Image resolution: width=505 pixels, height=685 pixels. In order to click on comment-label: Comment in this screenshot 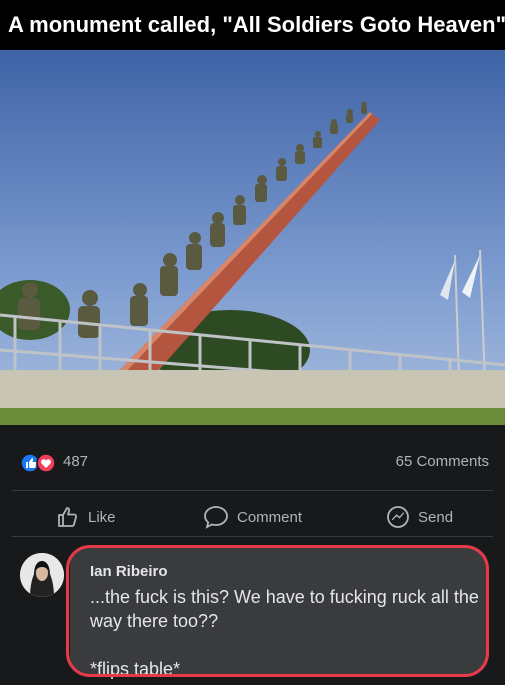, I will do `click(270, 517)`.